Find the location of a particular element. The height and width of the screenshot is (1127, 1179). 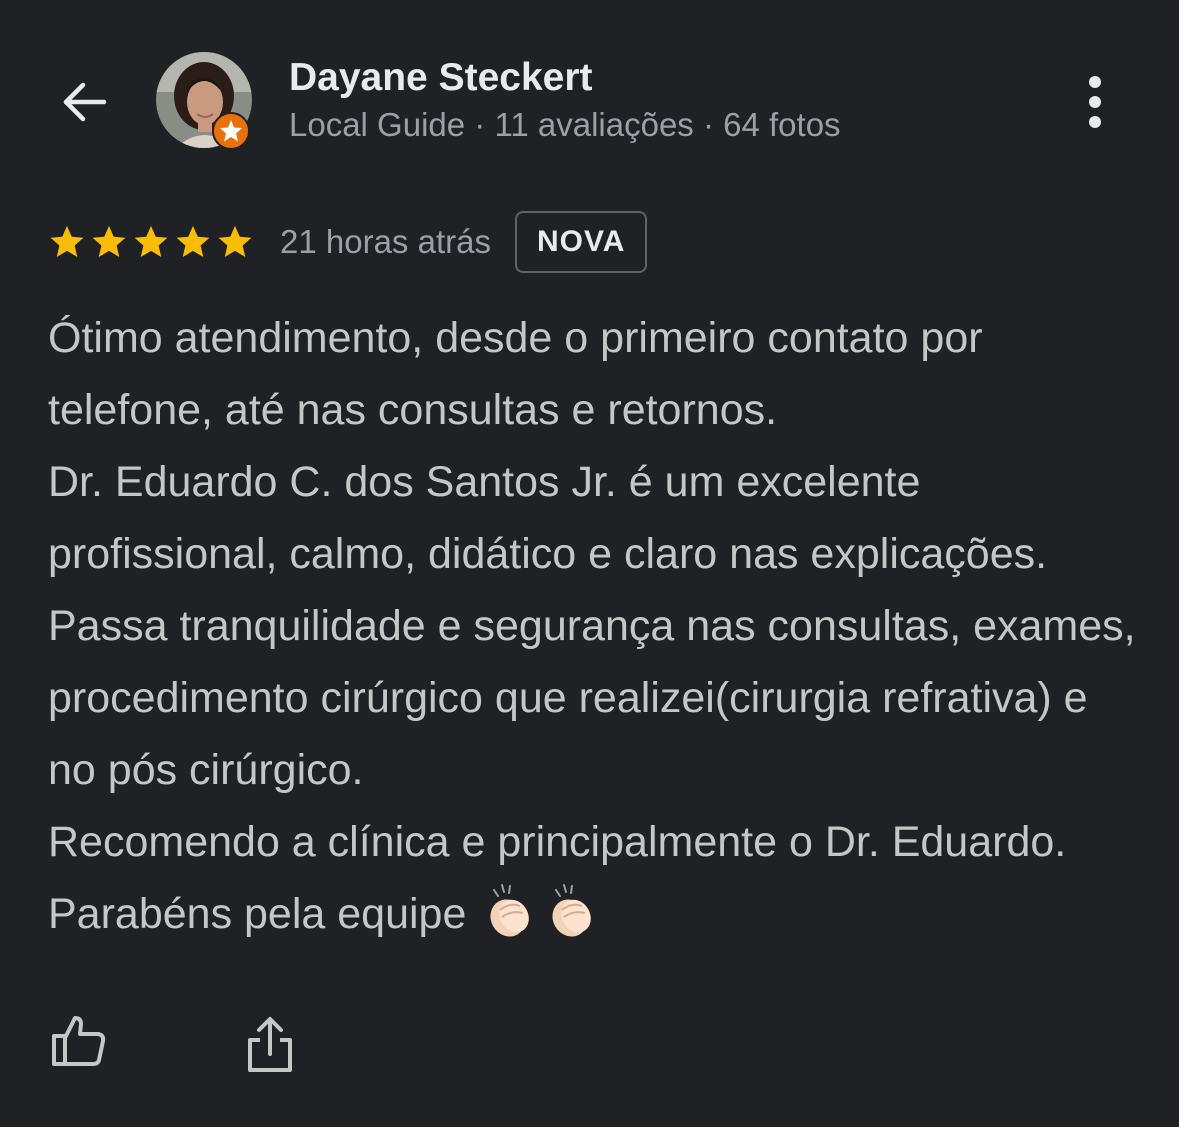

more-vertical-icon is located at coordinates (1095, 102).